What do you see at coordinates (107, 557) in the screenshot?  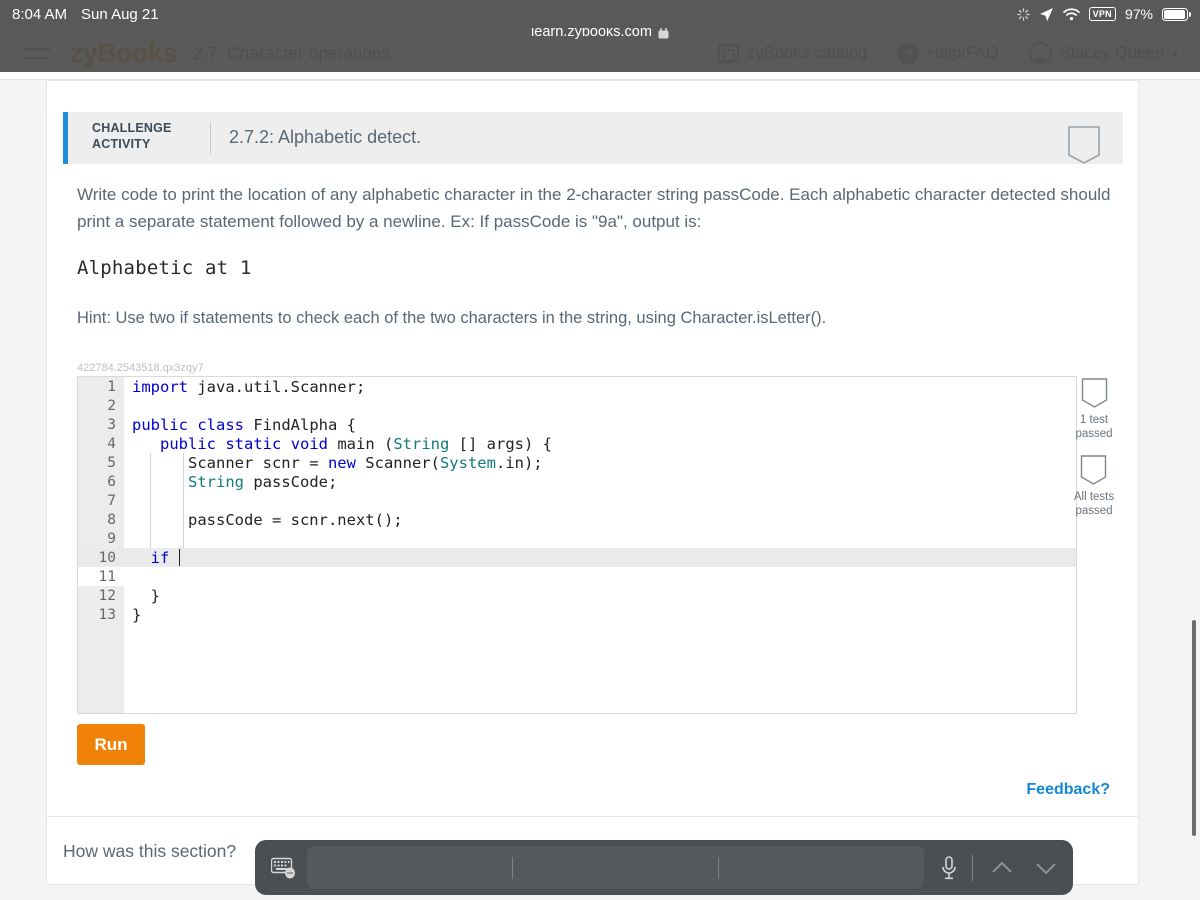 I see `line-number: 10` at bounding box center [107, 557].